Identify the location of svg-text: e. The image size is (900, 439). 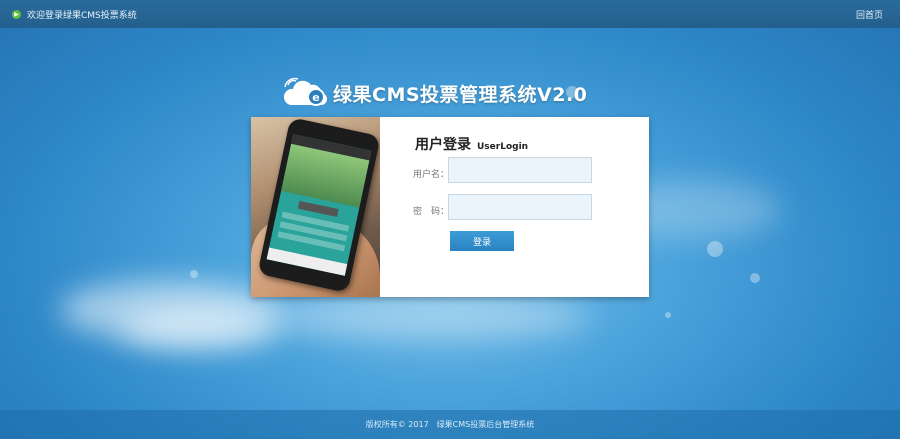
(315, 97).